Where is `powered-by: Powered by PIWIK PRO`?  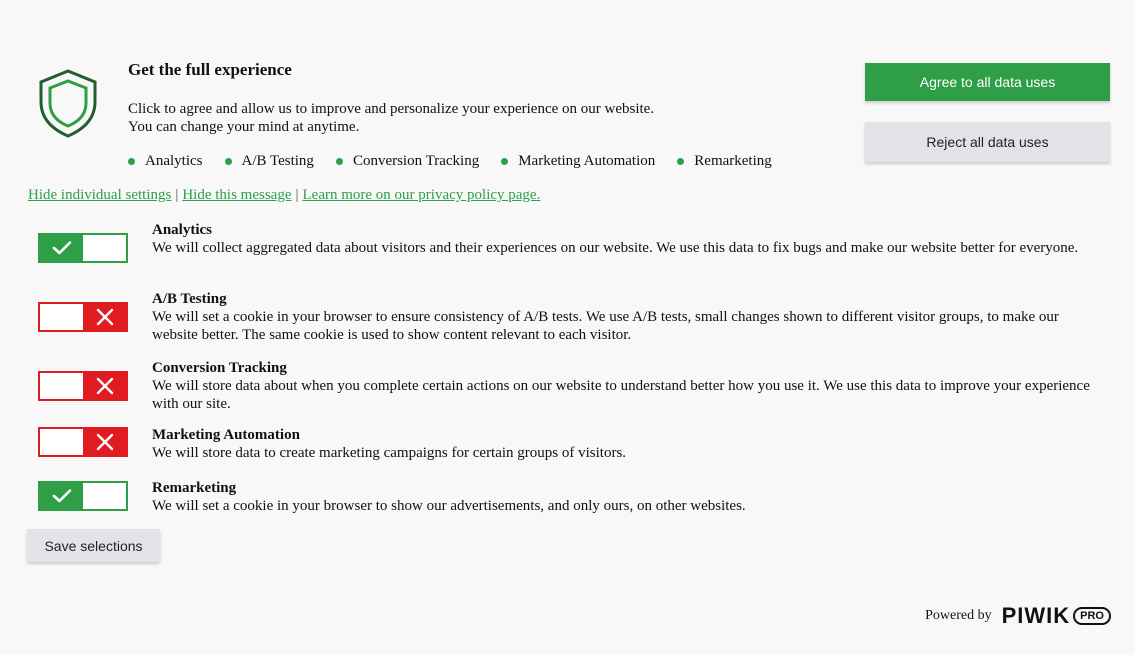
powered-by: Powered by PIWIK PRO is located at coordinates (1018, 616).